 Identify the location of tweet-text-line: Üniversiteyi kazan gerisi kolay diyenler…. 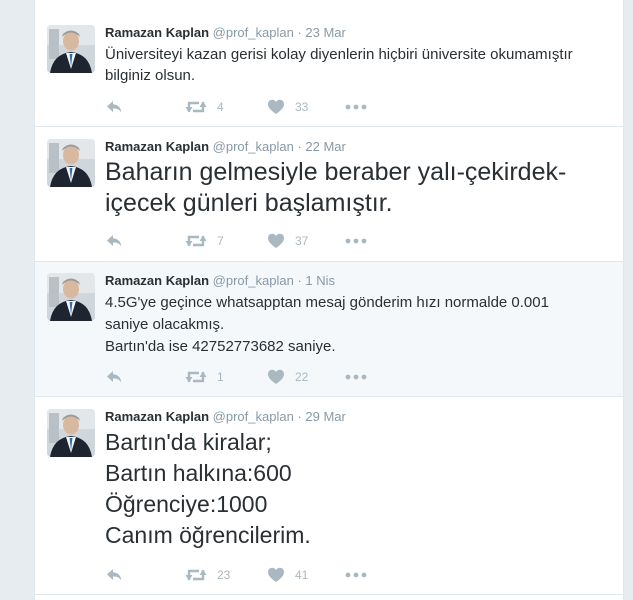
(339, 54).